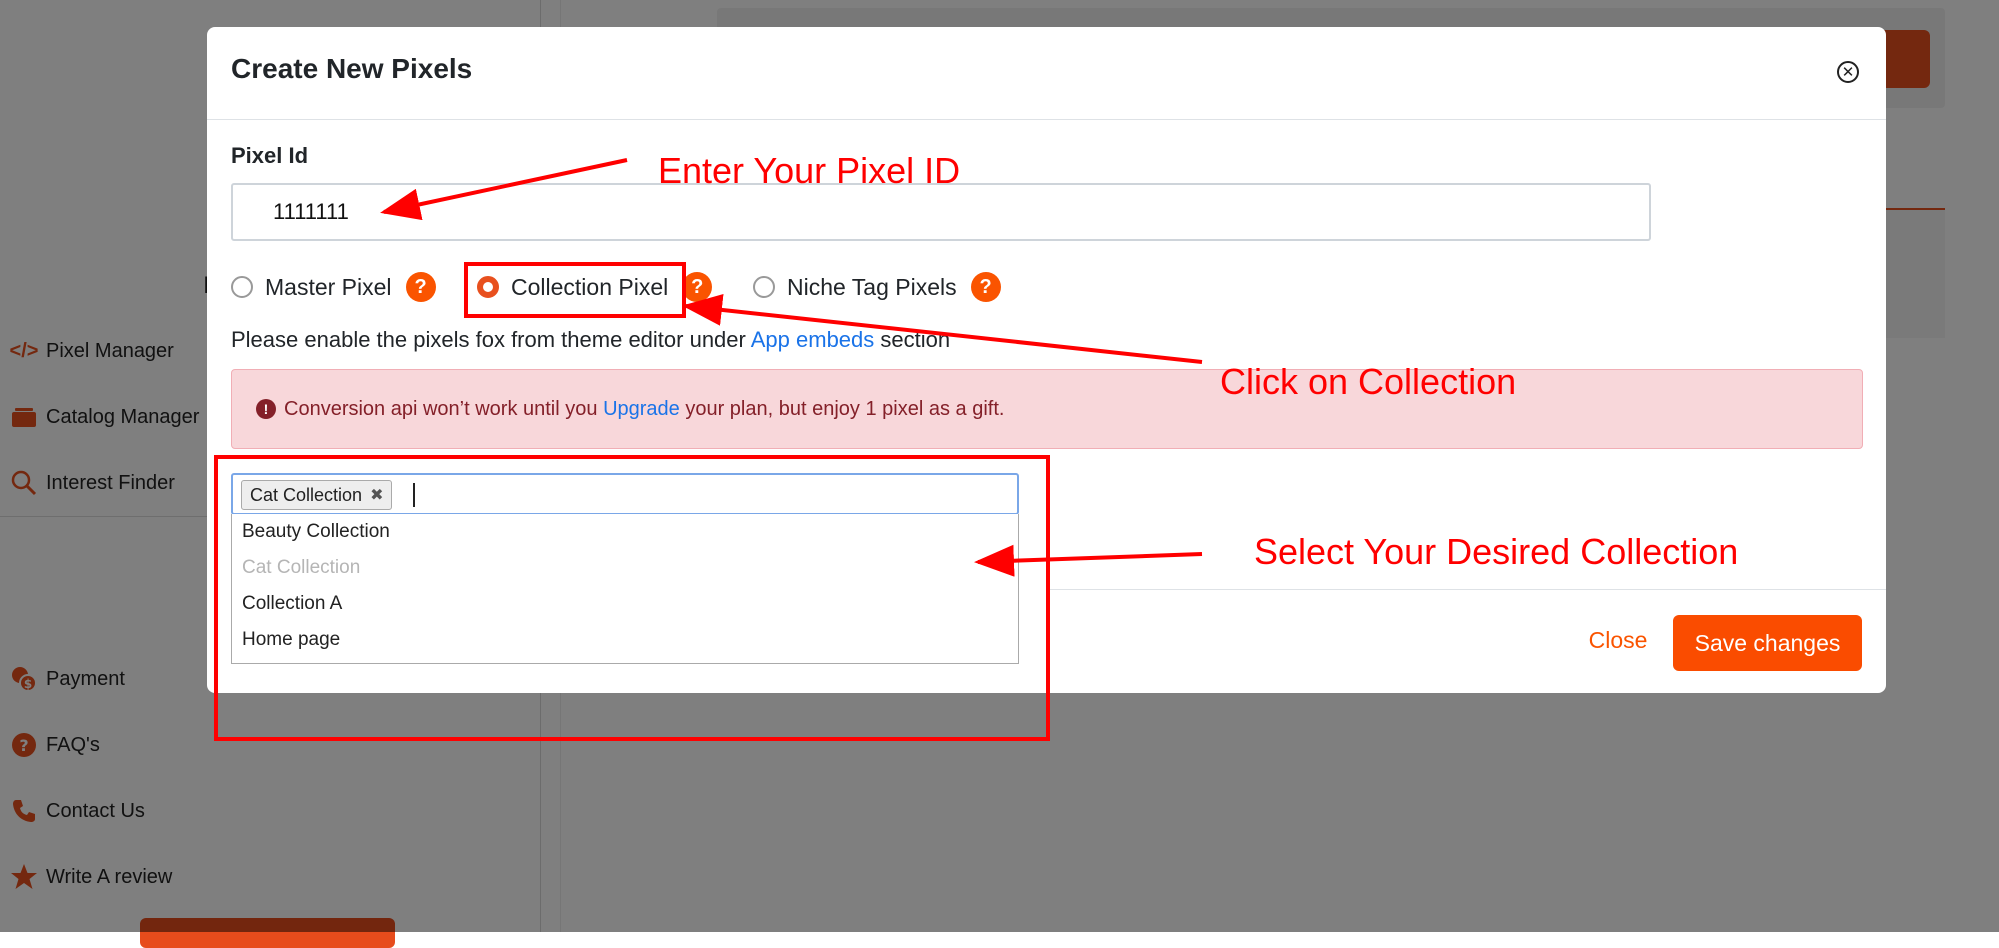 Image resolution: width=1999 pixels, height=948 pixels. What do you see at coordinates (872, 286) in the screenshot?
I see `radio-label: Niche Tag Pixels` at bounding box center [872, 286].